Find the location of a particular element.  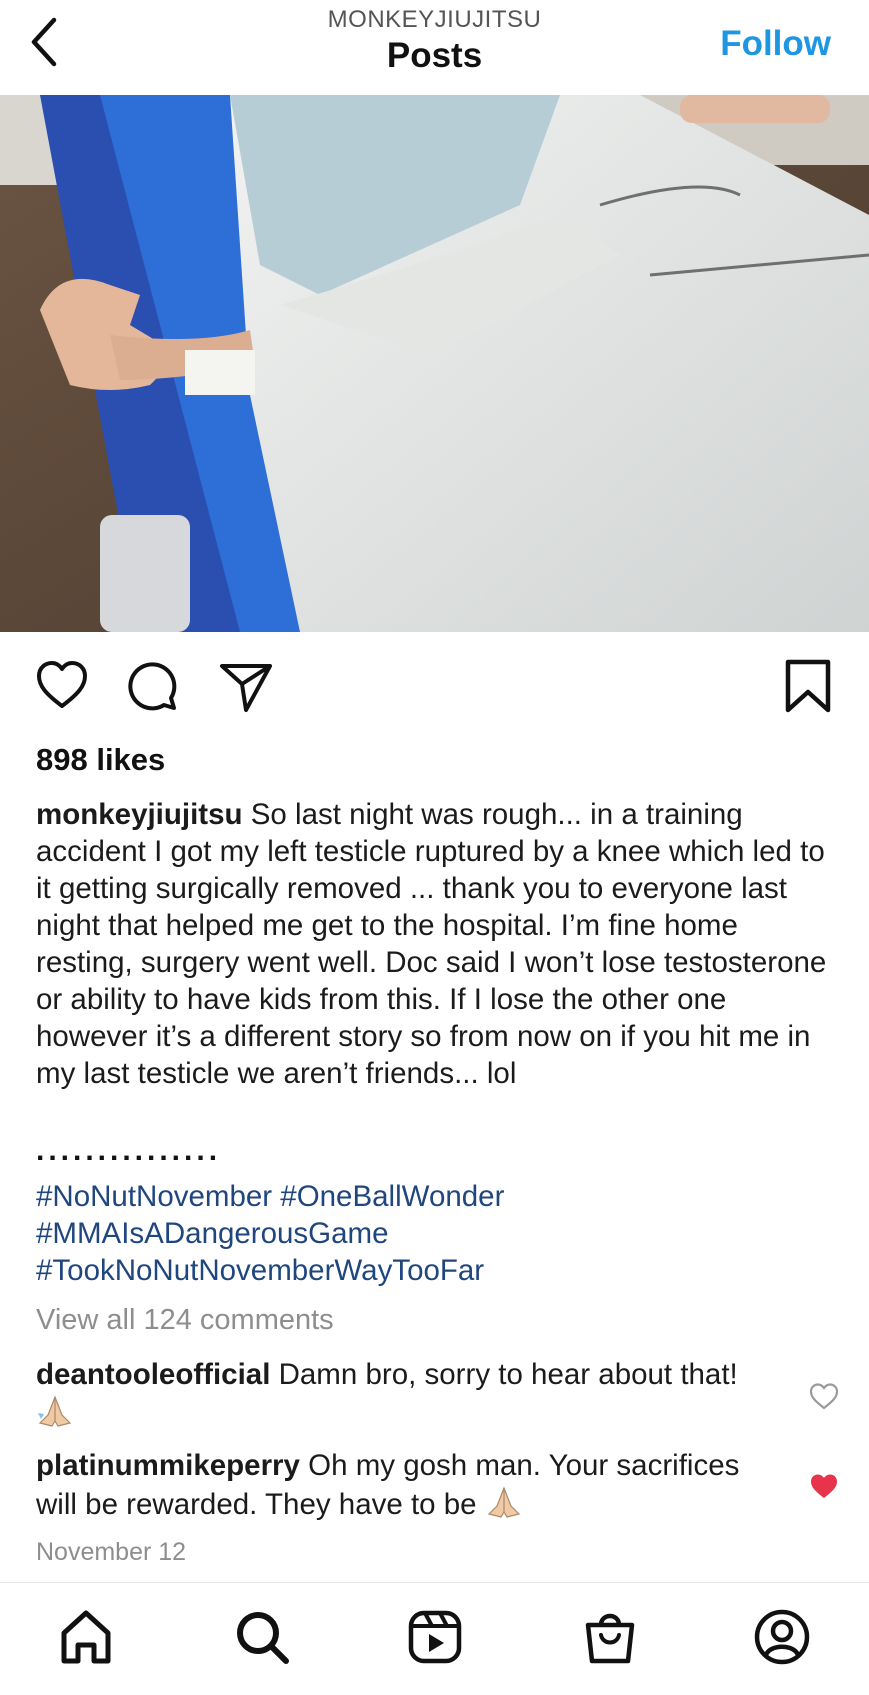

likes-count: 898 likes is located at coordinates (100, 760).